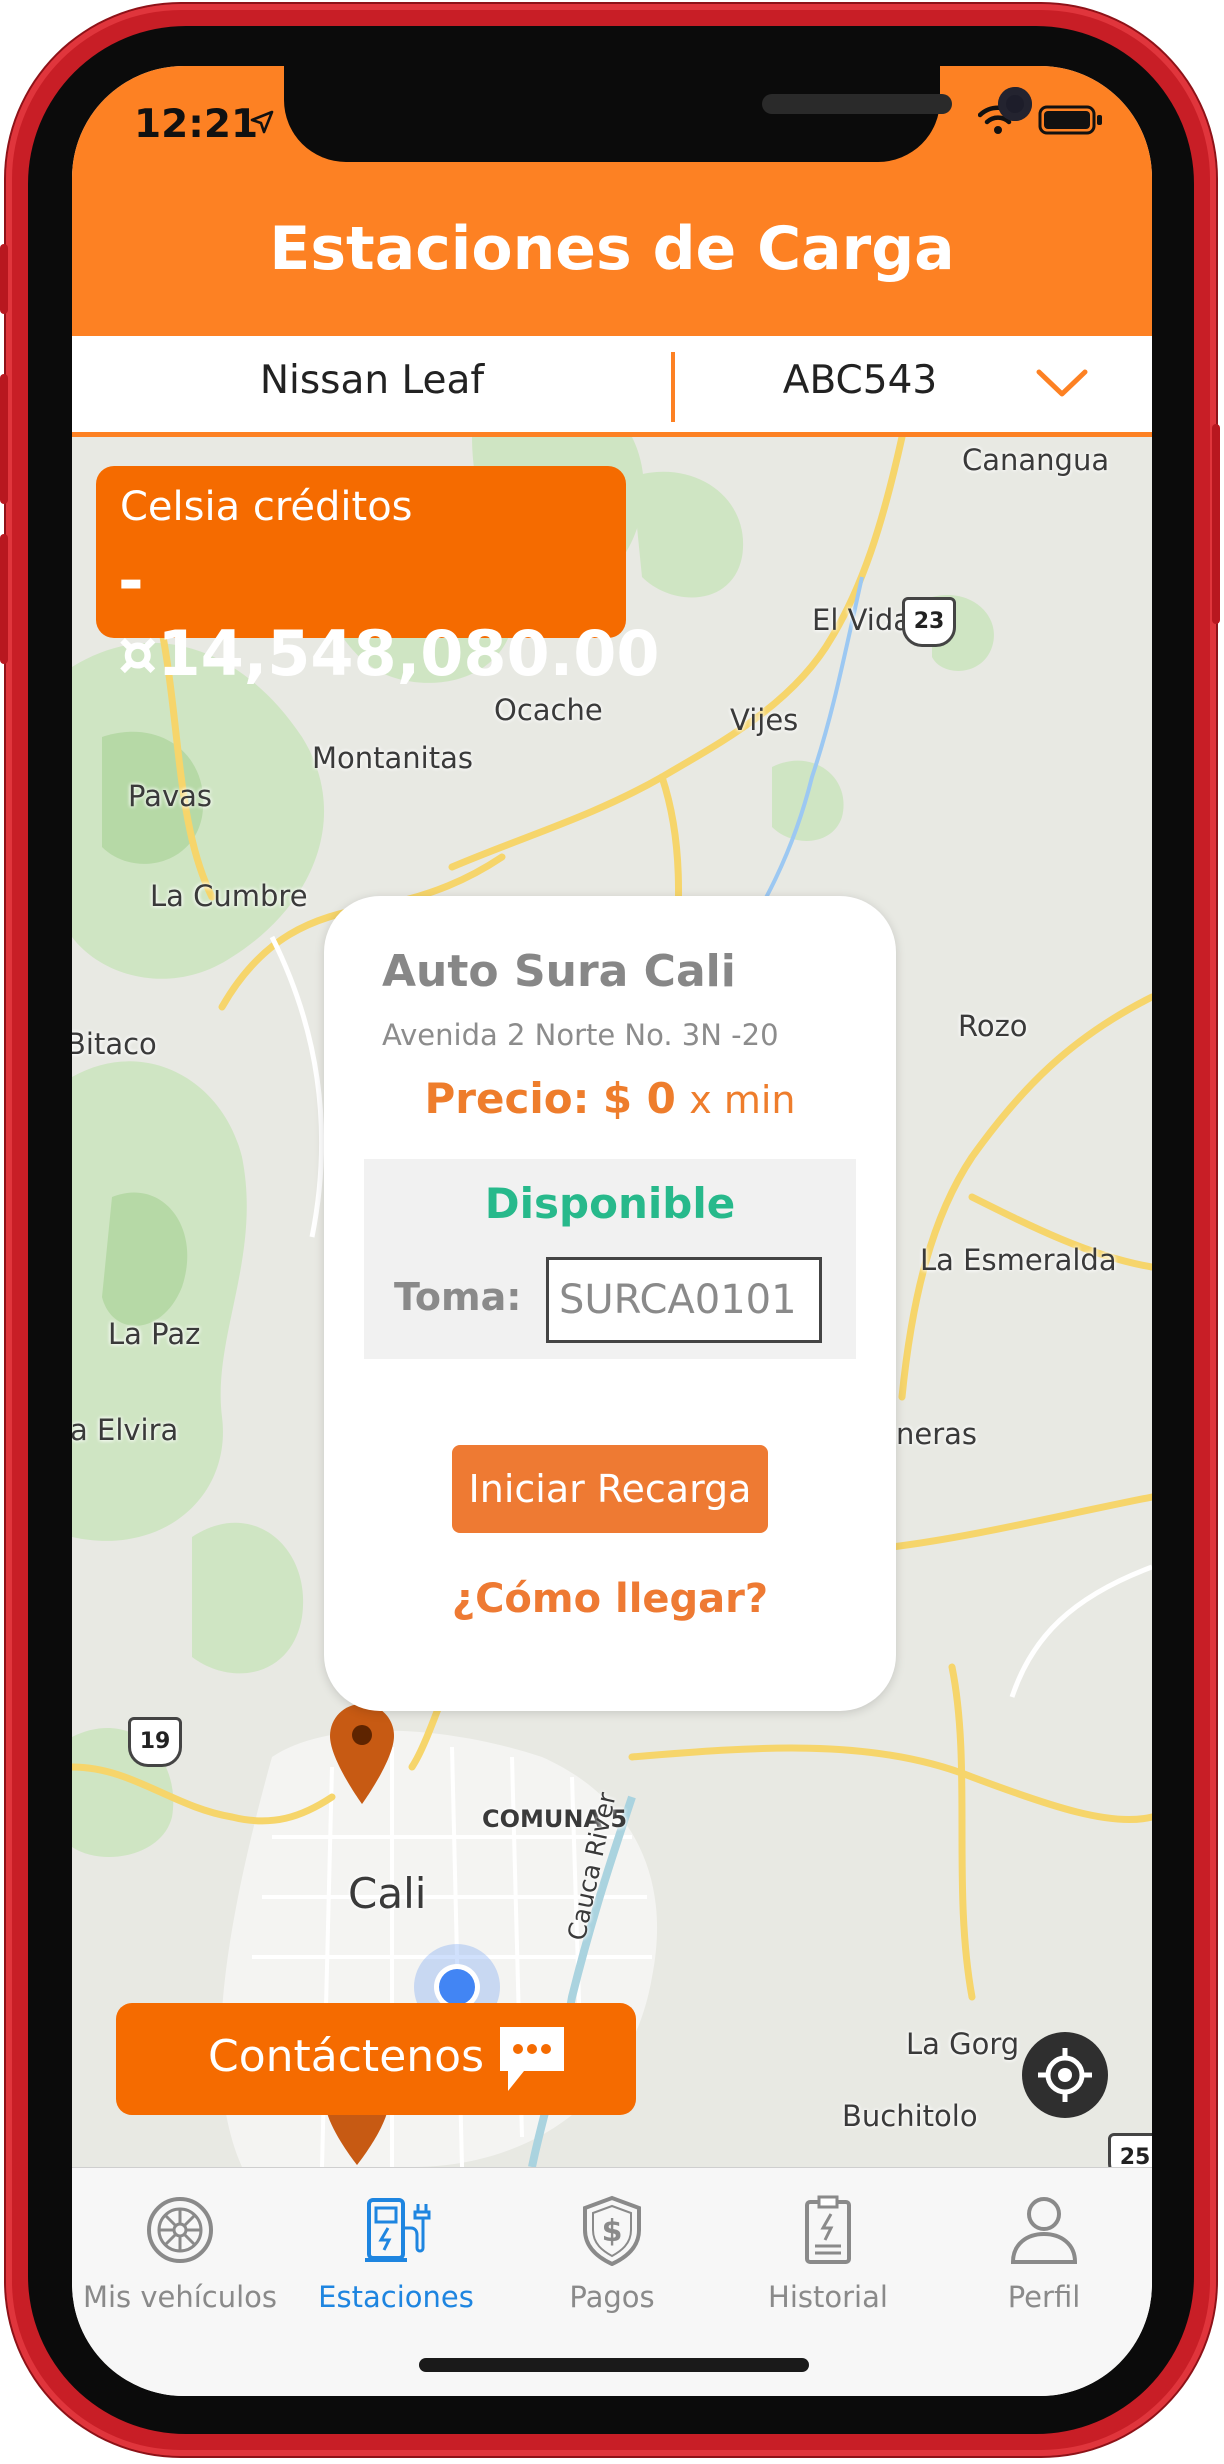  Describe the element at coordinates (639, 1098) in the screenshot. I see `price-value: $ 0` at that location.